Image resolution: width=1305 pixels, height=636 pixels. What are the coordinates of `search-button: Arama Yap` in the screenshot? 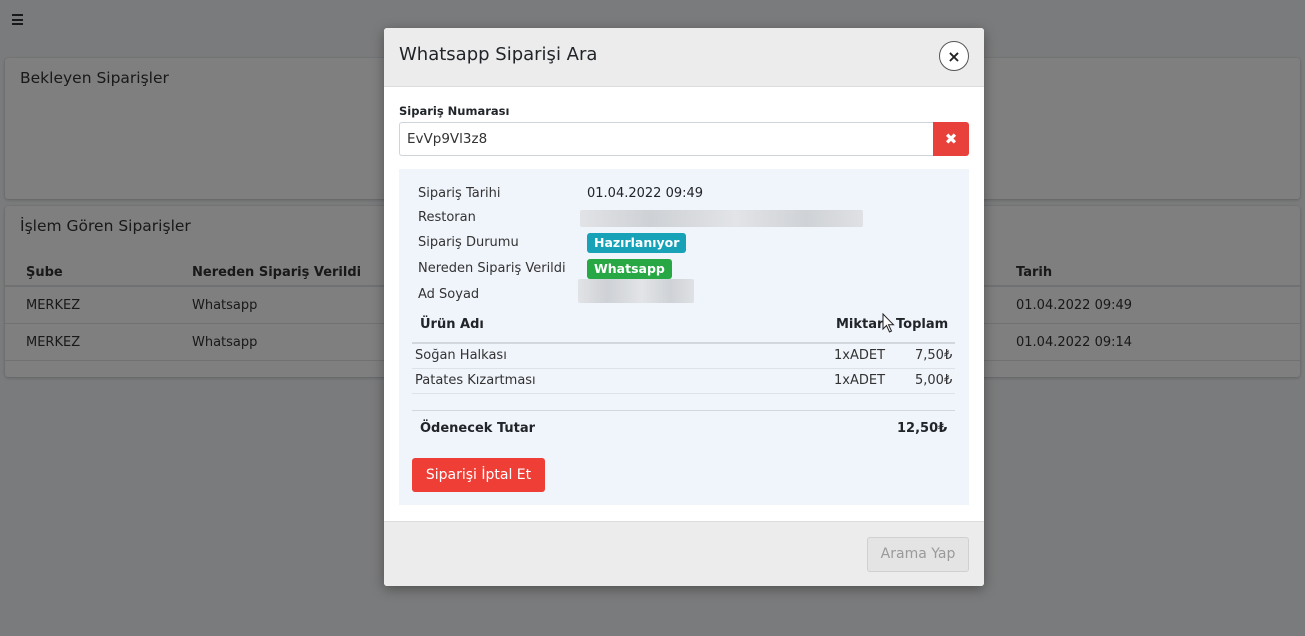 It's located at (918, 554).